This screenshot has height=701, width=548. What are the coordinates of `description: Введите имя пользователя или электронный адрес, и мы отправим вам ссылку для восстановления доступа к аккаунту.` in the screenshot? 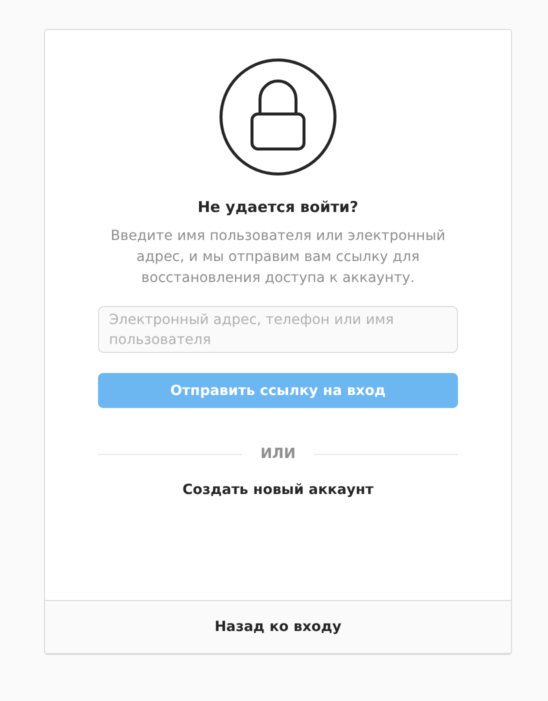 It's located at (278, 257).